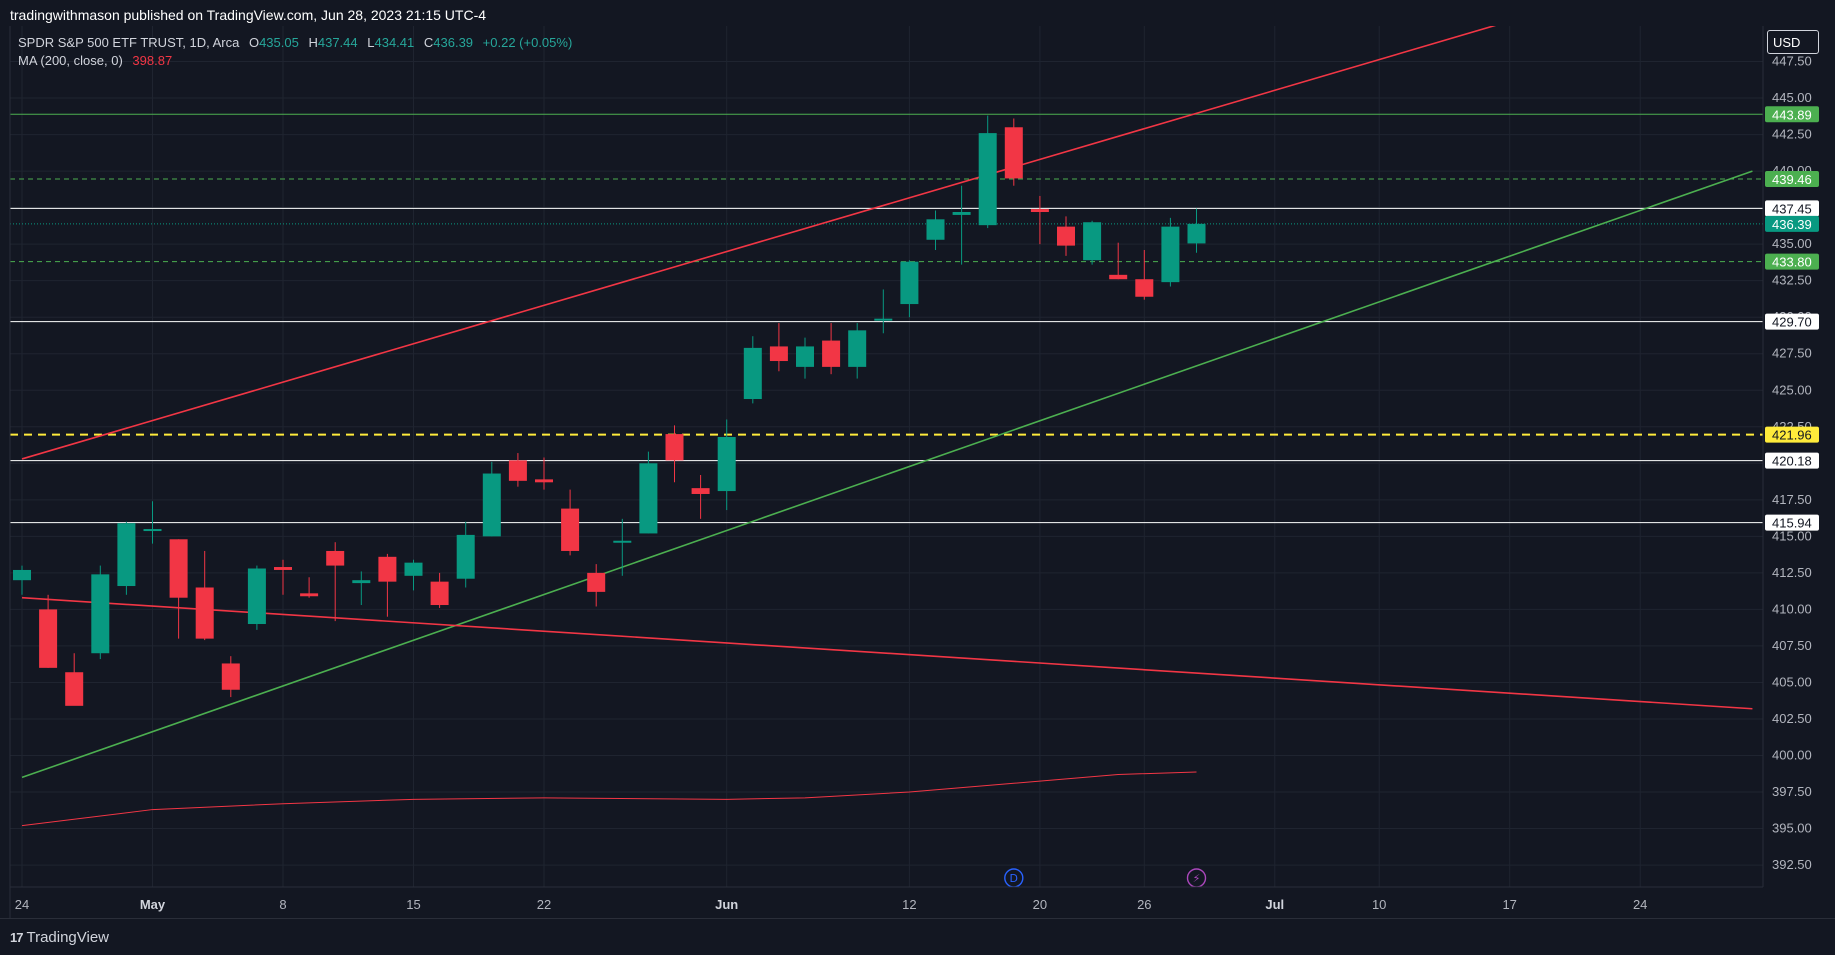 The image size is (1835, 955). What do you see at coordinates (1640, 904) in the screenshot?
I see `time-tick-label: 24` at bounding box center [1640, 904].